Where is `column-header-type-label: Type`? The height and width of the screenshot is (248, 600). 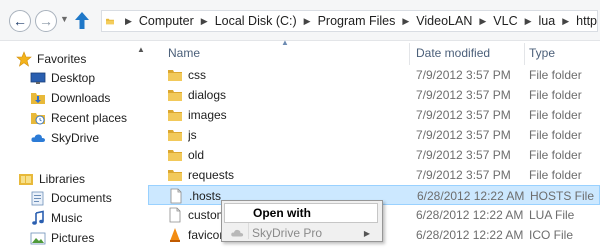 column-header-type-label: Type is located at coordinates (542, 53).